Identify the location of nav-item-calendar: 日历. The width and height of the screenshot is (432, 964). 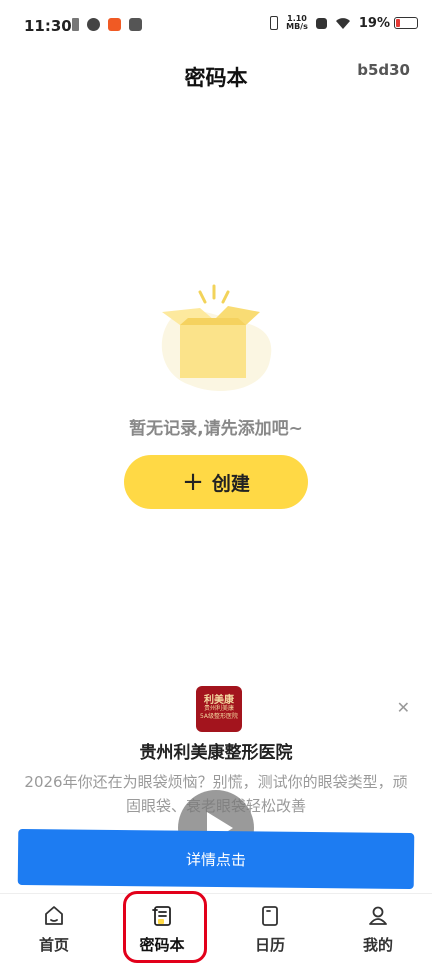
(270, 930).